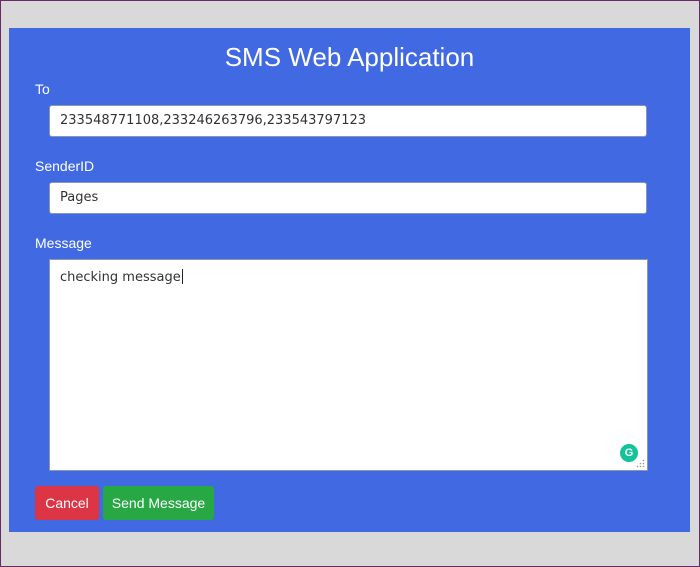 Image resolution: width=700 pixels, height=567 pixels. I want to click on message-text: checking message, so click(120, 277).